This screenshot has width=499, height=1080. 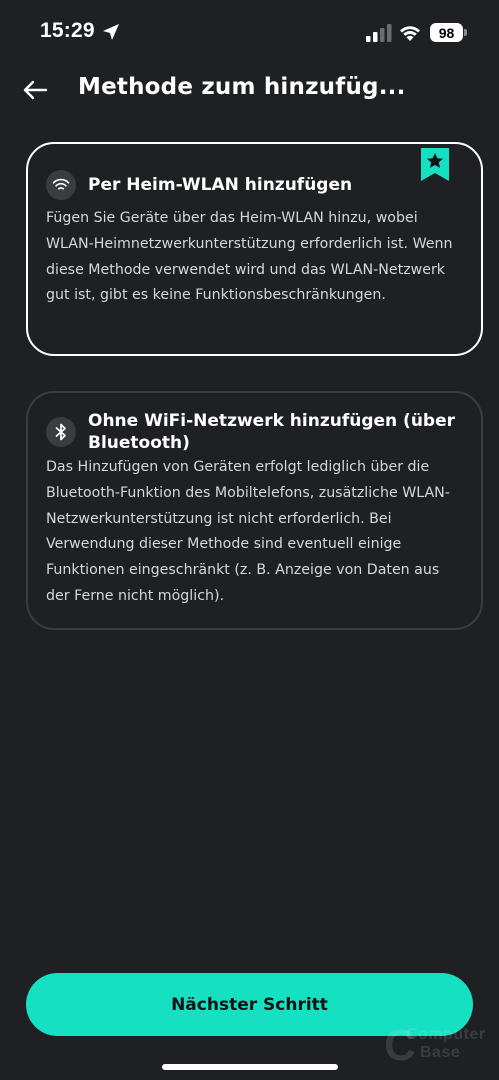 I want to click on home-indicator, so click(x=250, y=1067).